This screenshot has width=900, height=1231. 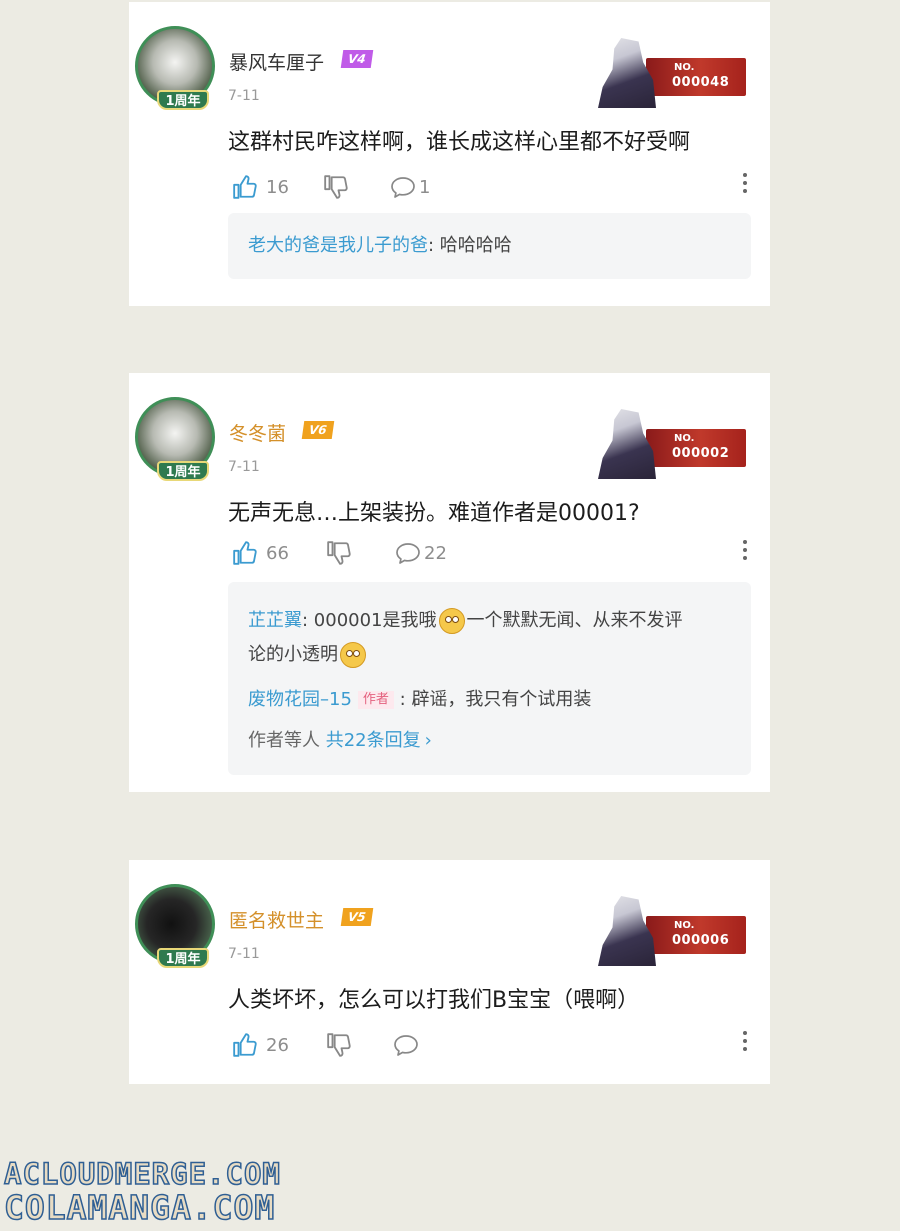 I want to click on level-badge: V5, so click(x=356, y=917).